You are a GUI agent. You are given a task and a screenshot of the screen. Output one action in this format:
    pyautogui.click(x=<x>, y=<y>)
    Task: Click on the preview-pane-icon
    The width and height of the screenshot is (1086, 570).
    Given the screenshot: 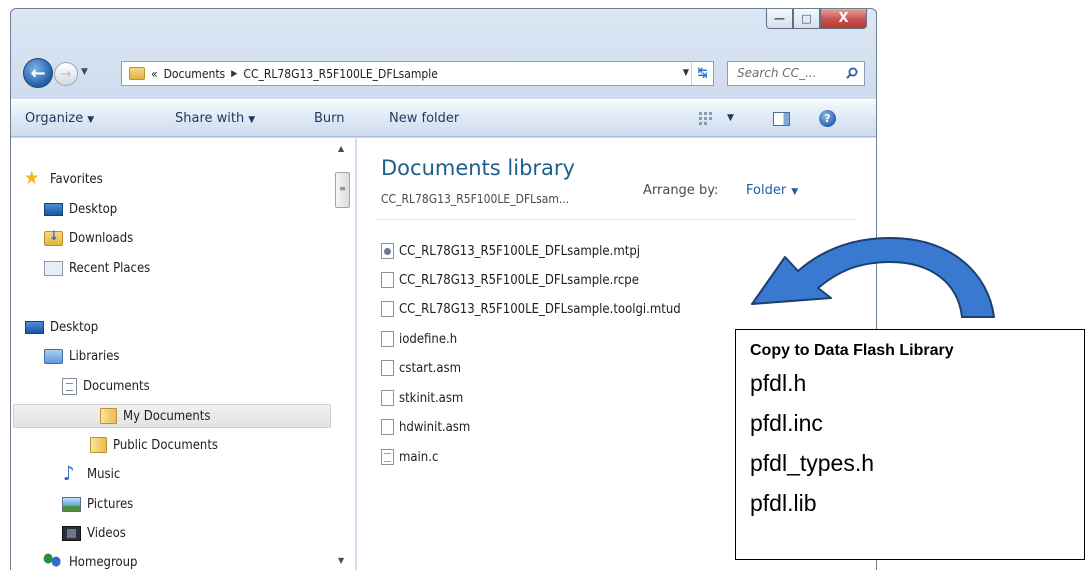 What is the action you would take?
    pyautogui.click(x=781, y=119)
    